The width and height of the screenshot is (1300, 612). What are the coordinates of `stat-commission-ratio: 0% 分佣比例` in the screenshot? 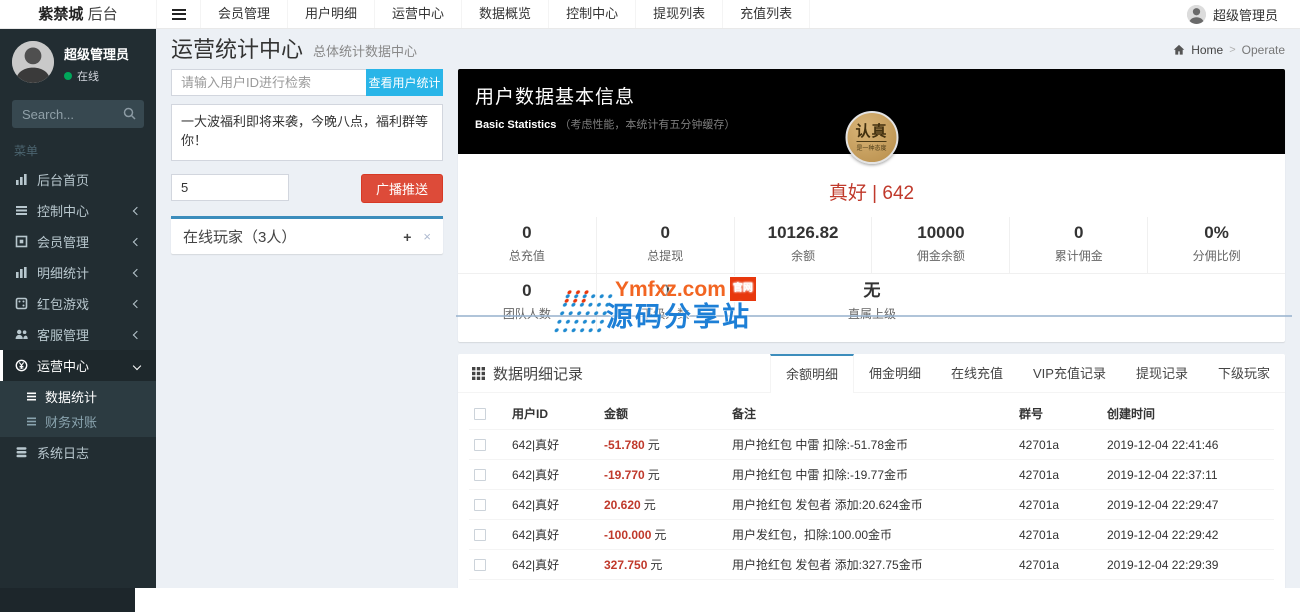 It's located at (1216, 245).